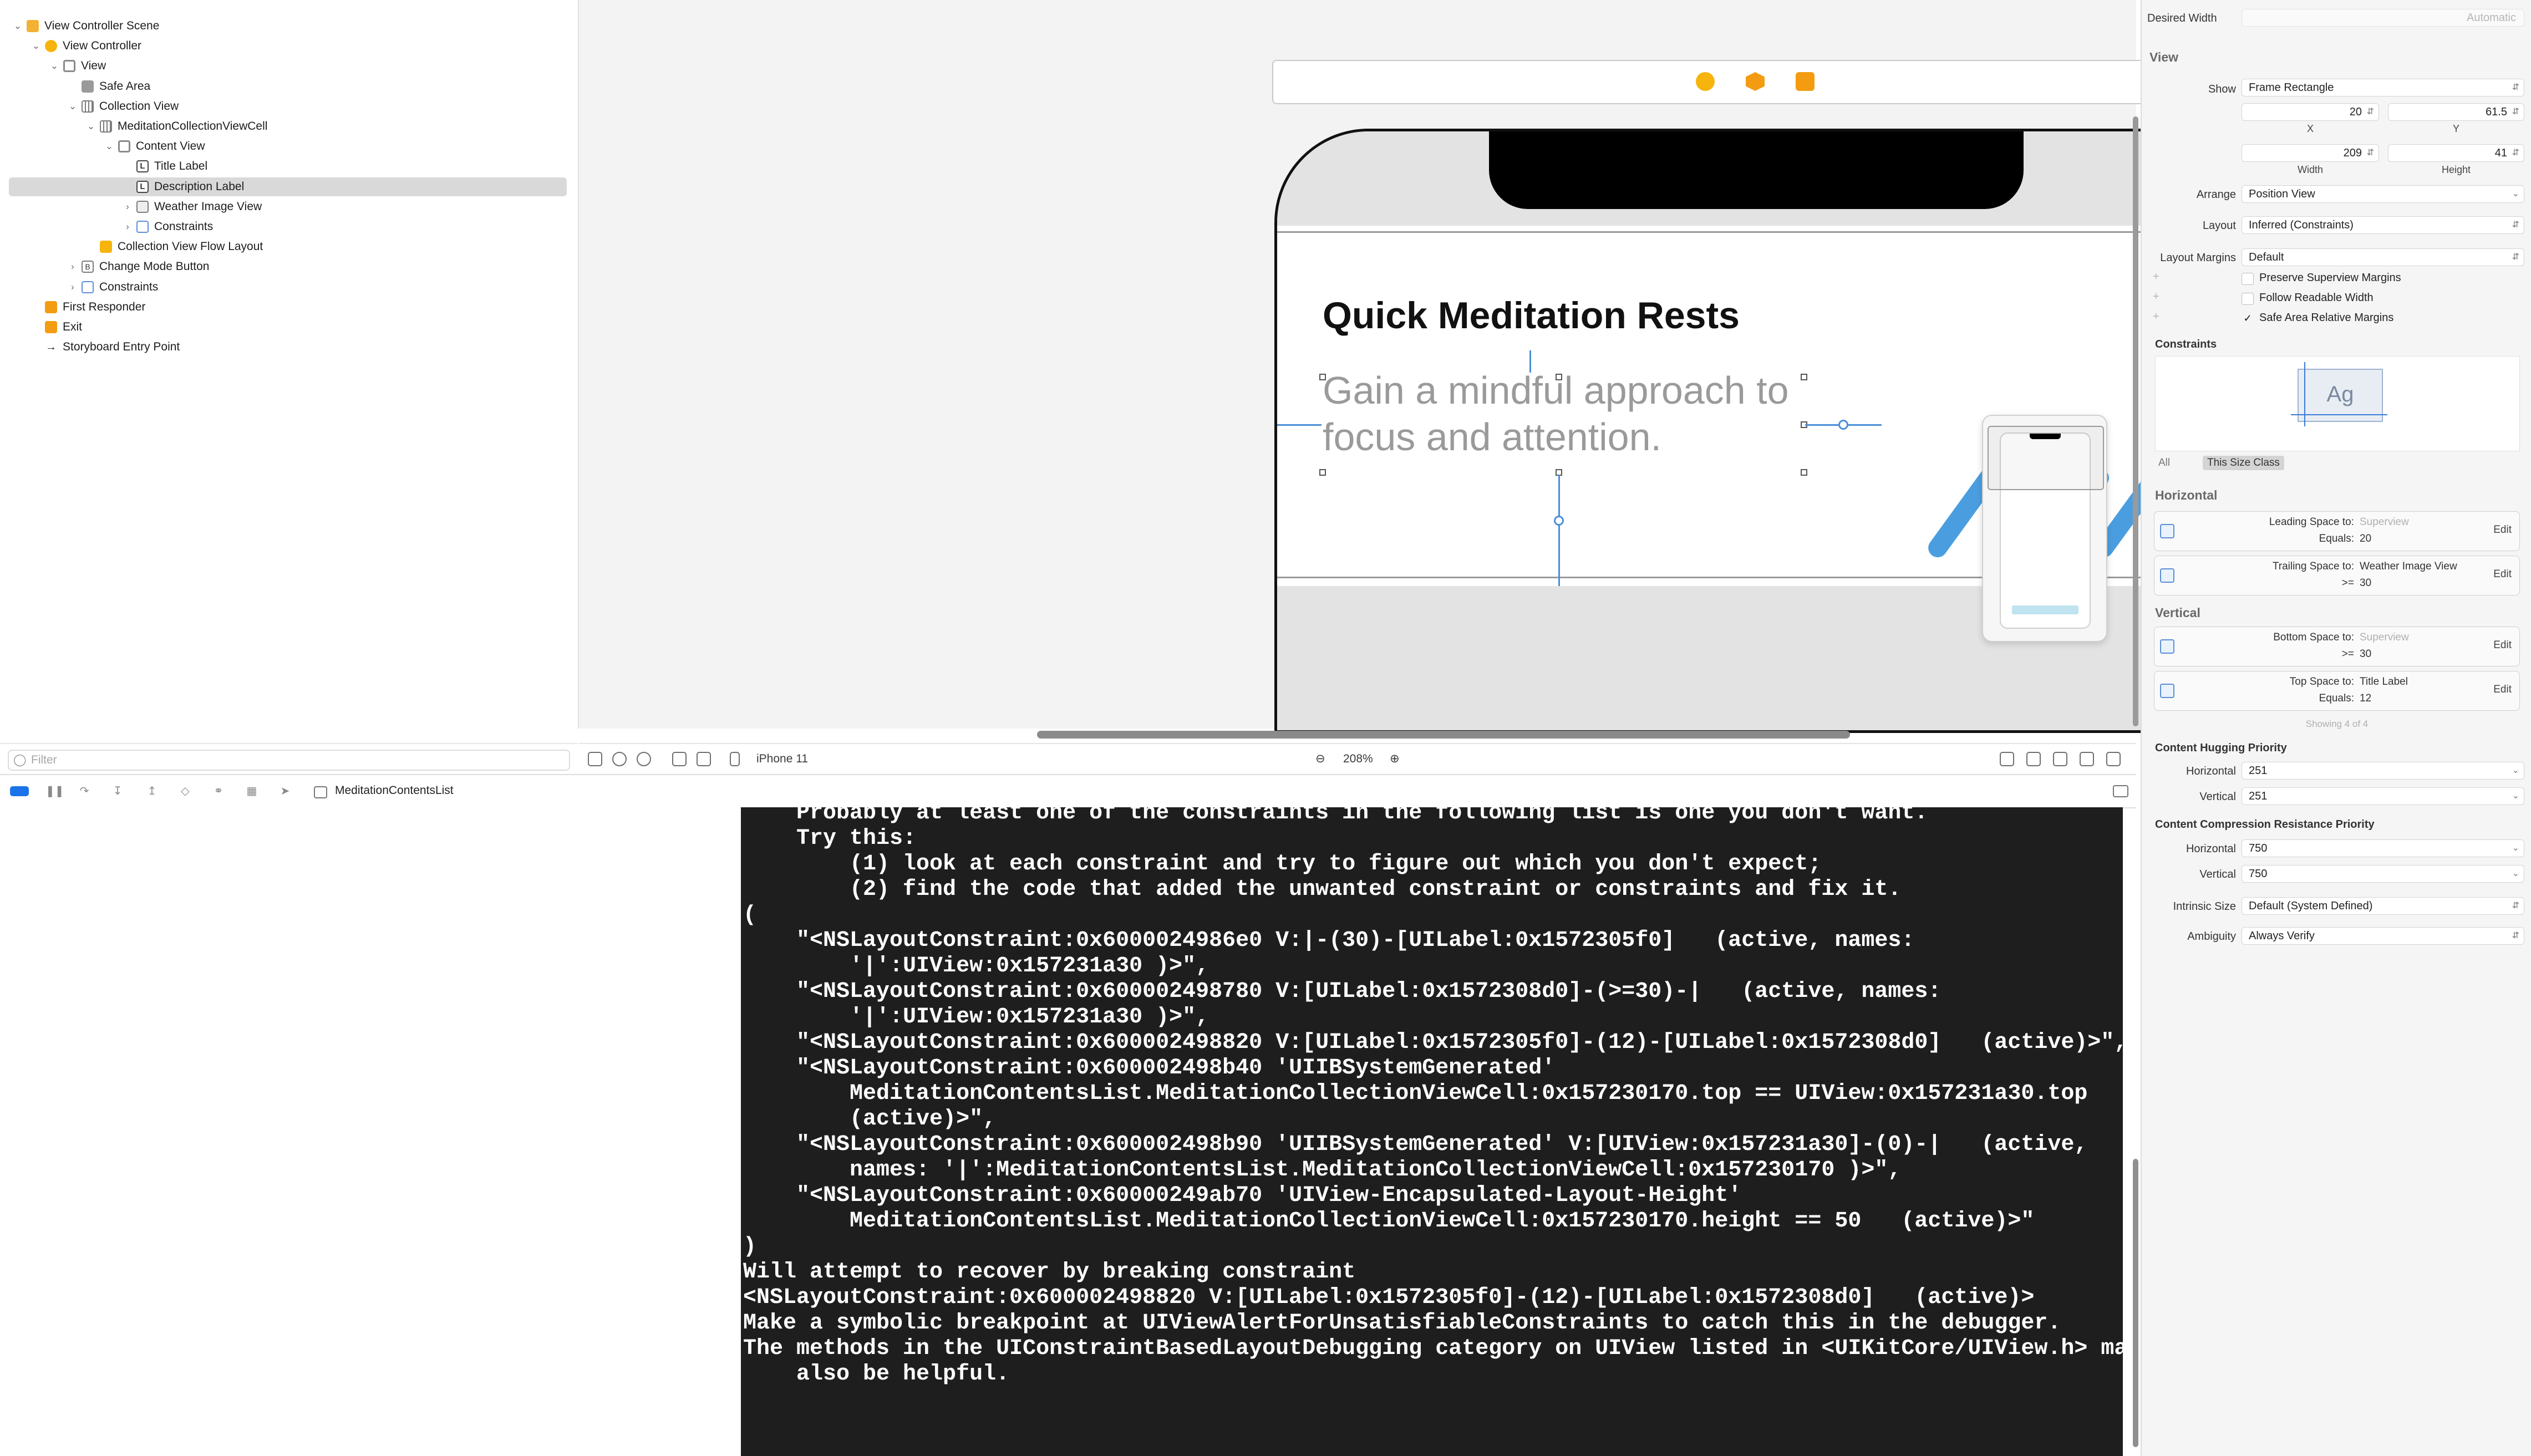 This screenshot has height=1456, width=2531. Describe the element at coordinates (2243, 463) in the screenshot. I see `tab-this-size-class: This Size Class` at that location.